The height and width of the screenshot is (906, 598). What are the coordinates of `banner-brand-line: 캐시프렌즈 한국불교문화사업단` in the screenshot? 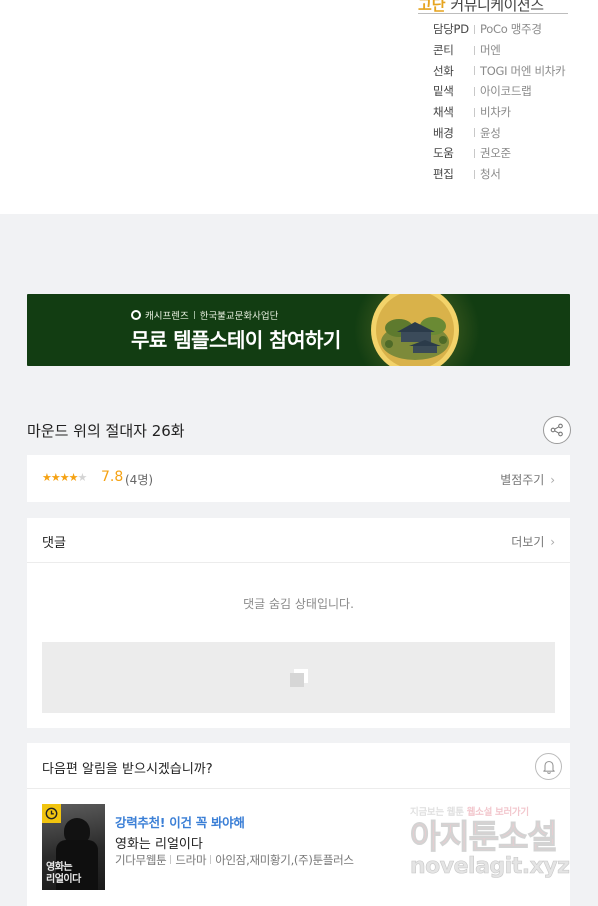 It's located at (204, 315).